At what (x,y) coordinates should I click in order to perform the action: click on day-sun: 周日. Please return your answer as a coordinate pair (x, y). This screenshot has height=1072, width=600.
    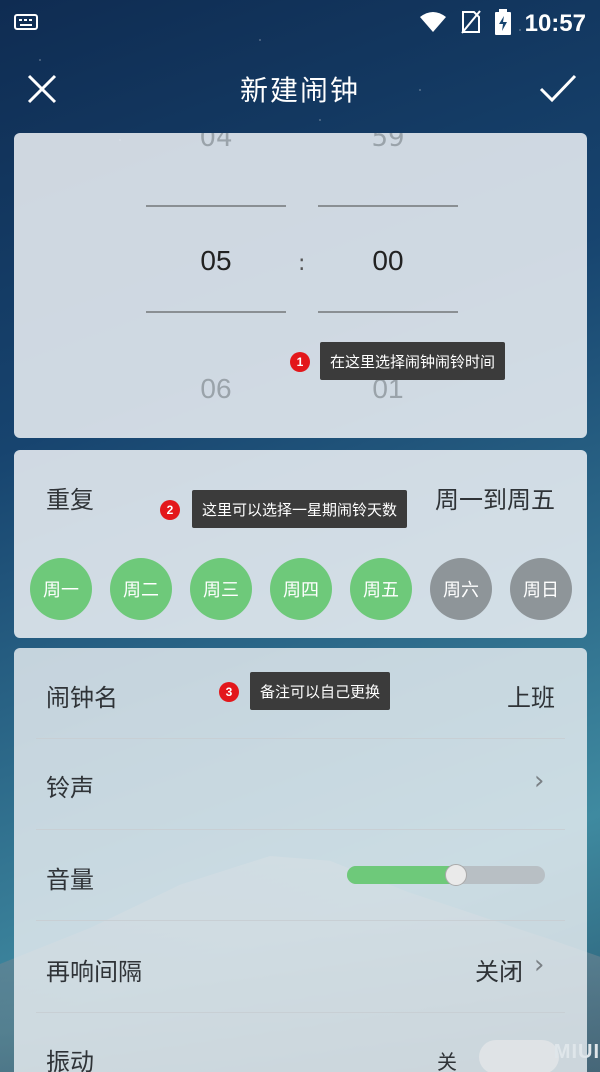
    Looking at the image, I should click on (541, 589).